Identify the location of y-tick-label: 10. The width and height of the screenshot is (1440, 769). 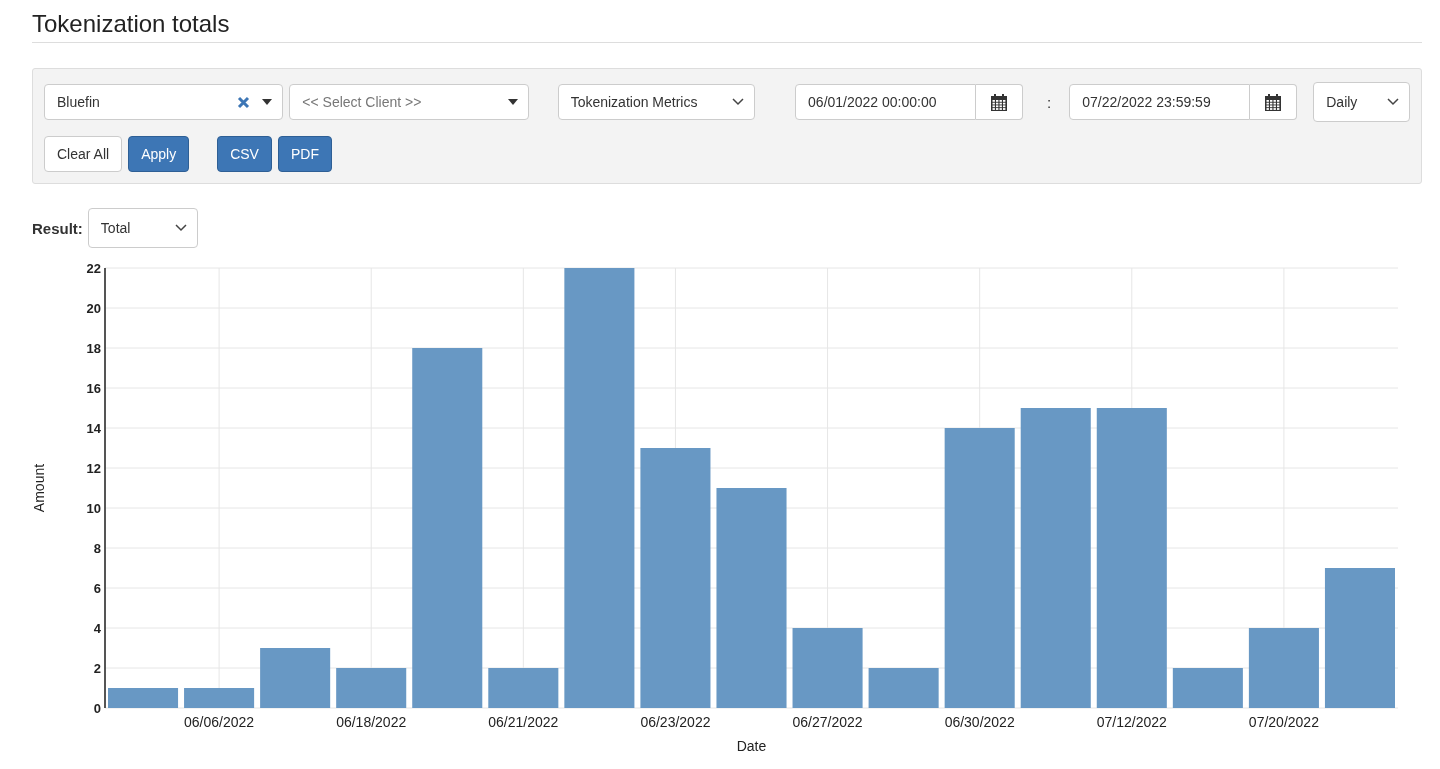
(93, 508).